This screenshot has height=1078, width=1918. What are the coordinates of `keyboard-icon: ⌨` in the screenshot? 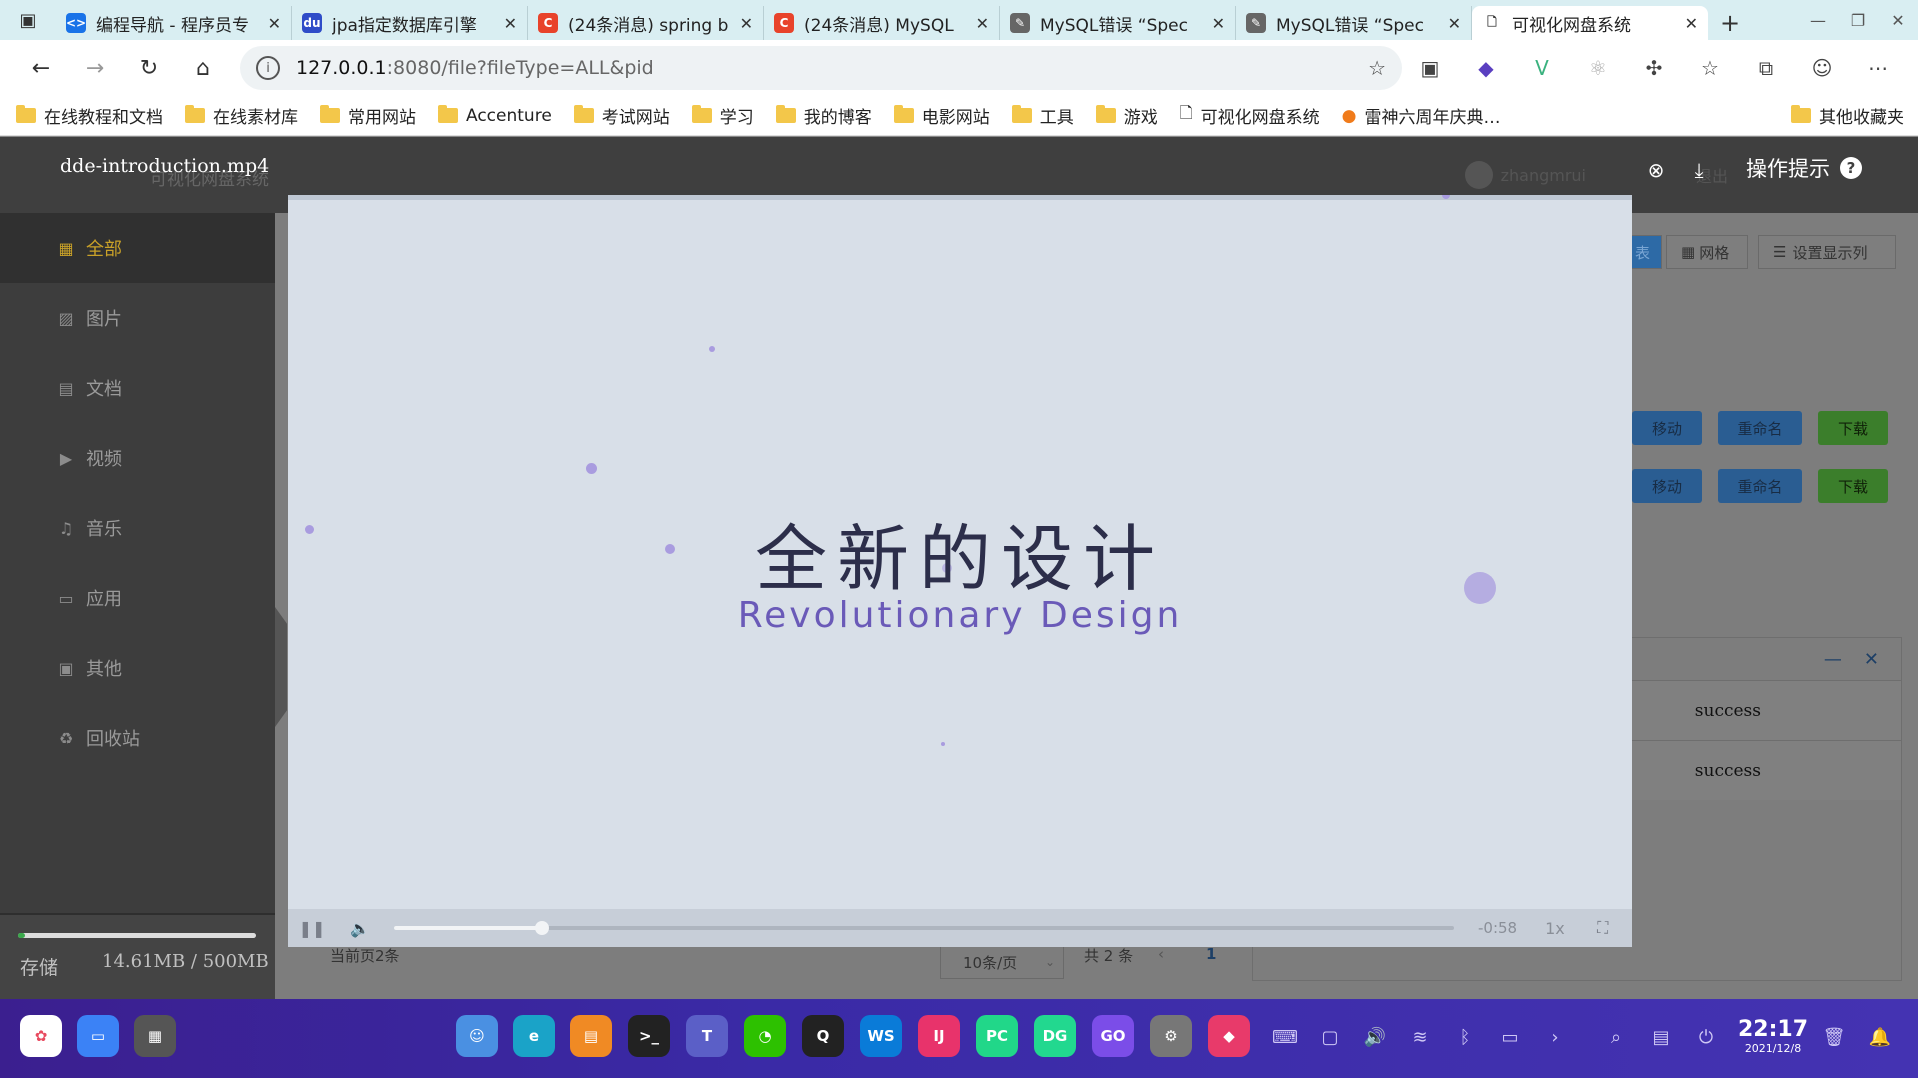 It's located at (1285, 1037).